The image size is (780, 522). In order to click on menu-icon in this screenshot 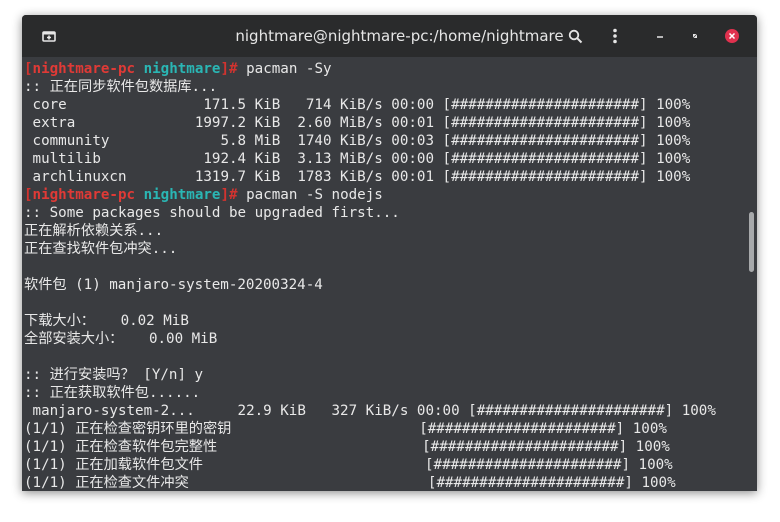, I will do `click(615, 36)`.